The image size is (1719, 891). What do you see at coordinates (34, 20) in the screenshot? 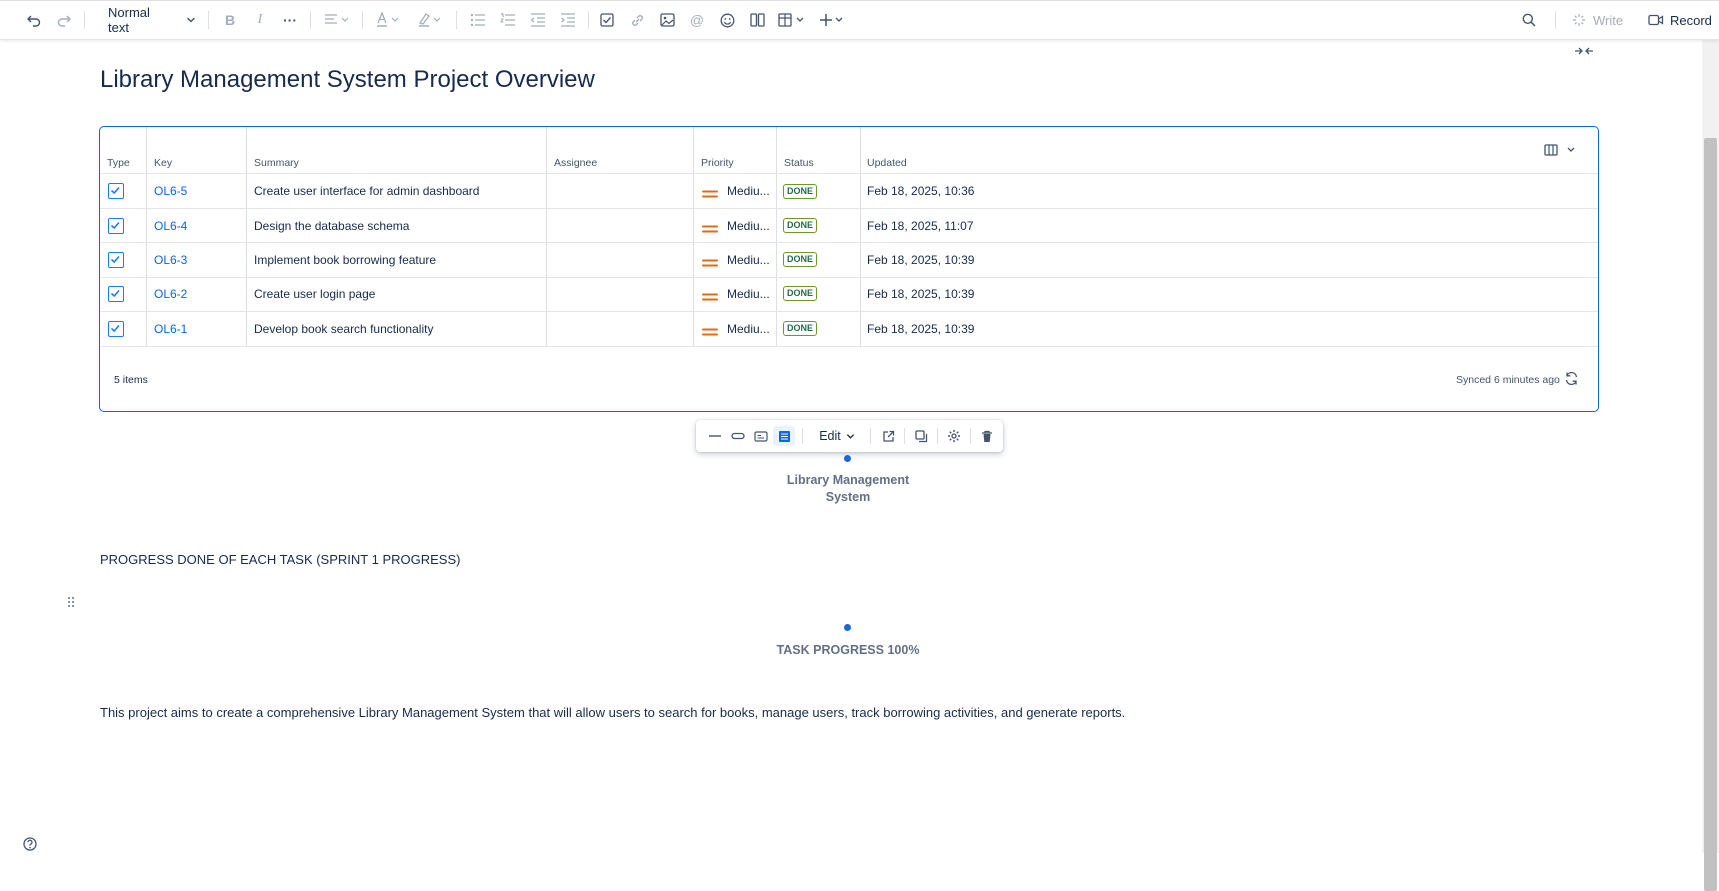
I see `undo-icon` at bounding box center [34, 20].